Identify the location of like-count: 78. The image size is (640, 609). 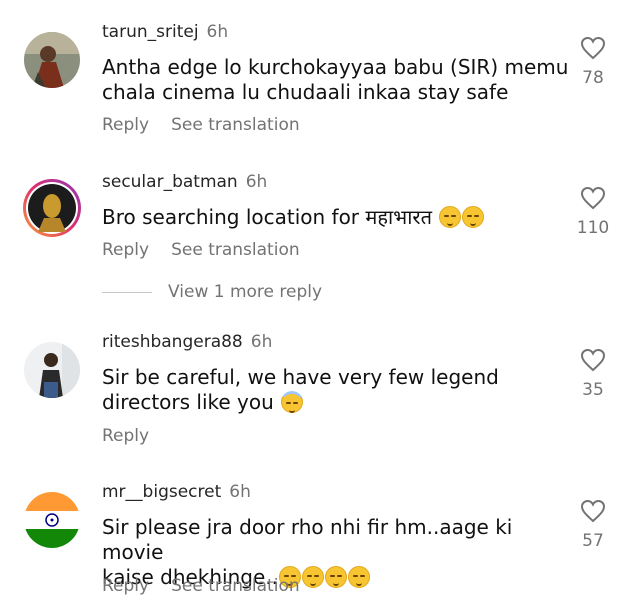
(593, 78).